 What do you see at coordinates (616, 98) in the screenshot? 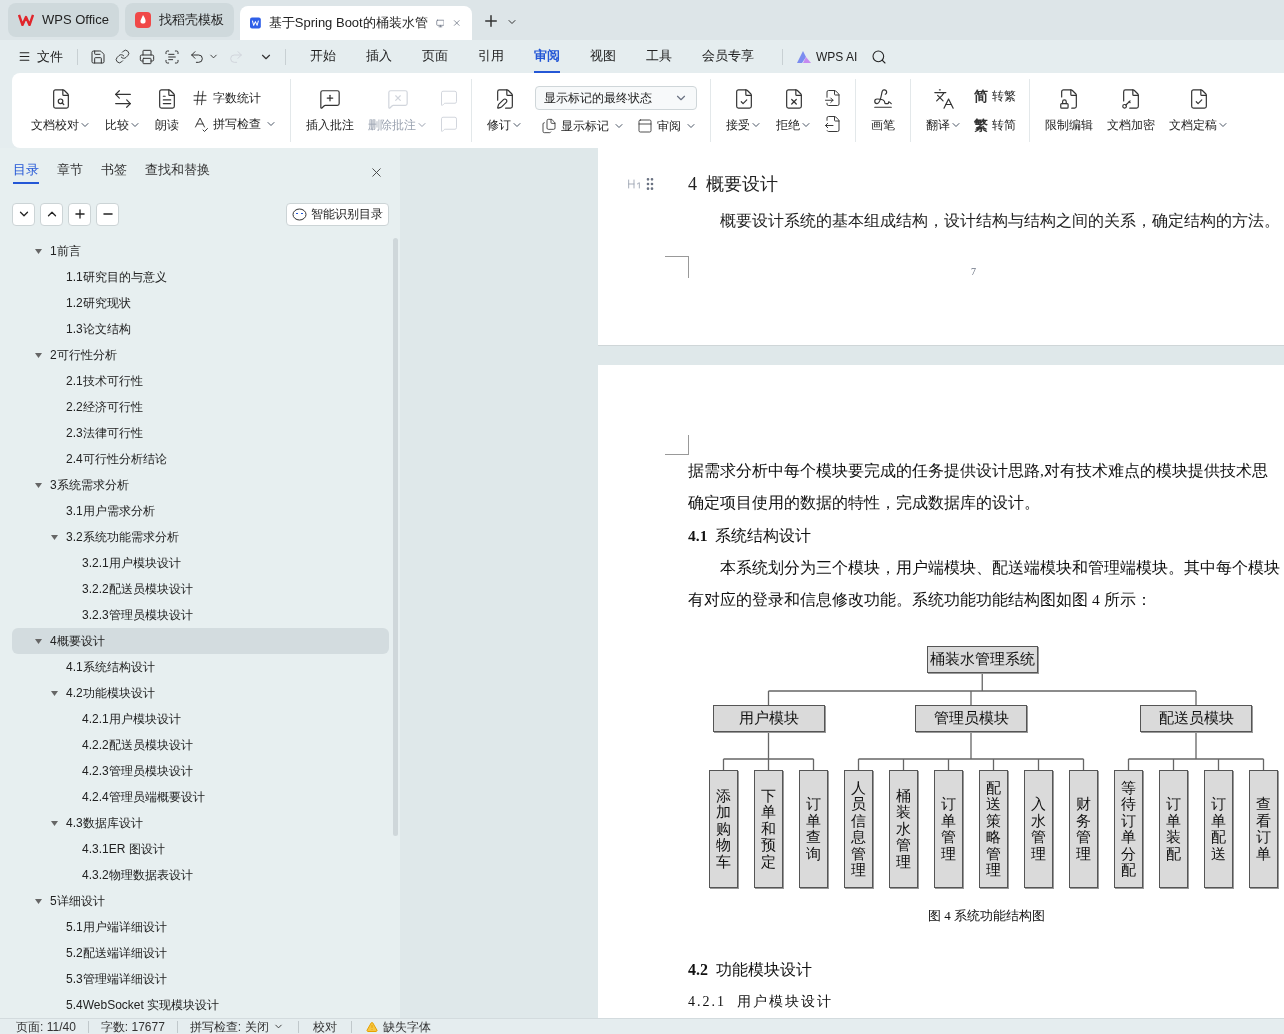
I see `markup-display-select: 显示标记的最终状态` at bounding box center [616, 98].